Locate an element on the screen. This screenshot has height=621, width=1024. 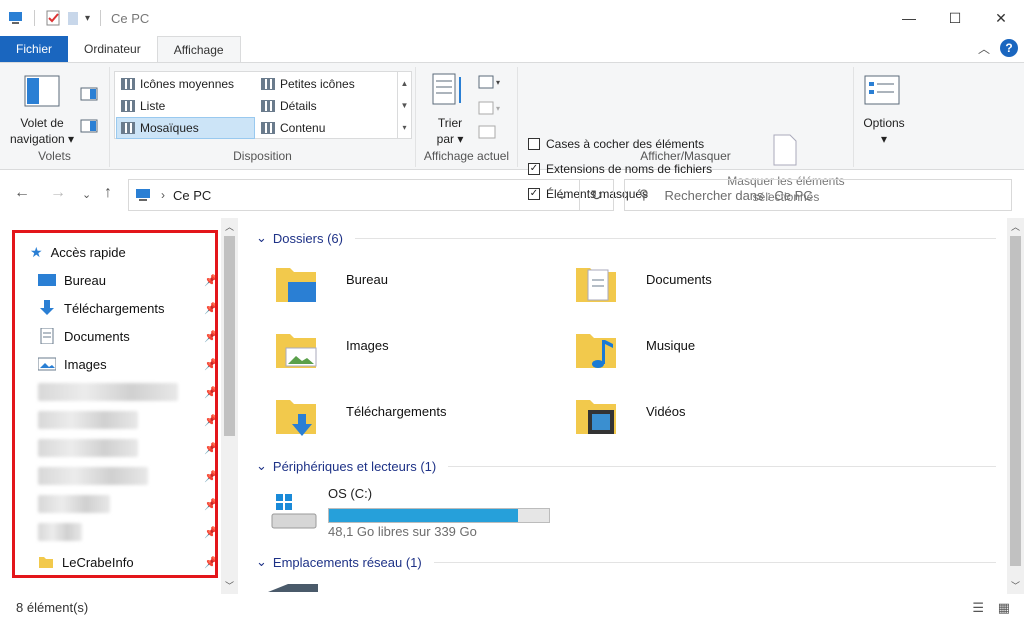
network-location-icon is located at coordinates (293, 588).